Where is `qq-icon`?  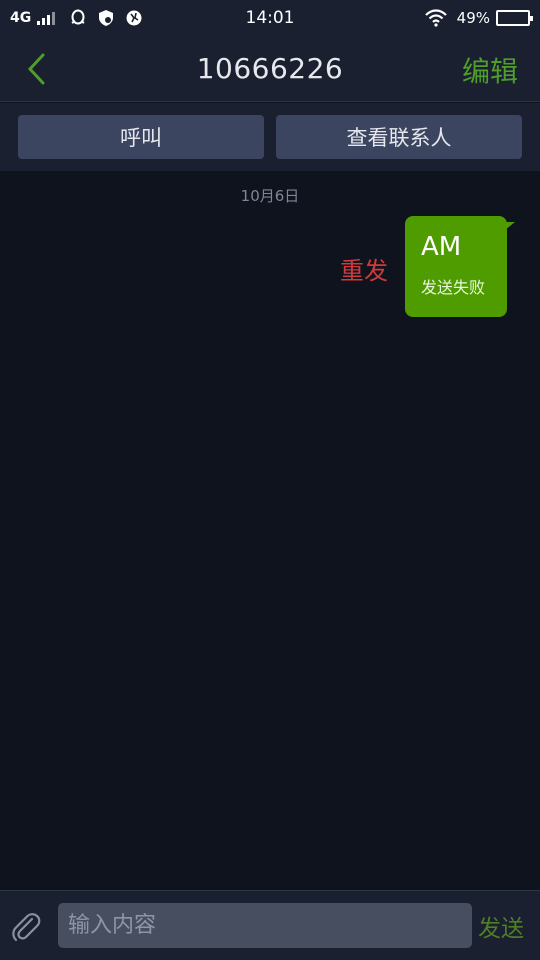 qq-icon is located at coordinates (78, 17).